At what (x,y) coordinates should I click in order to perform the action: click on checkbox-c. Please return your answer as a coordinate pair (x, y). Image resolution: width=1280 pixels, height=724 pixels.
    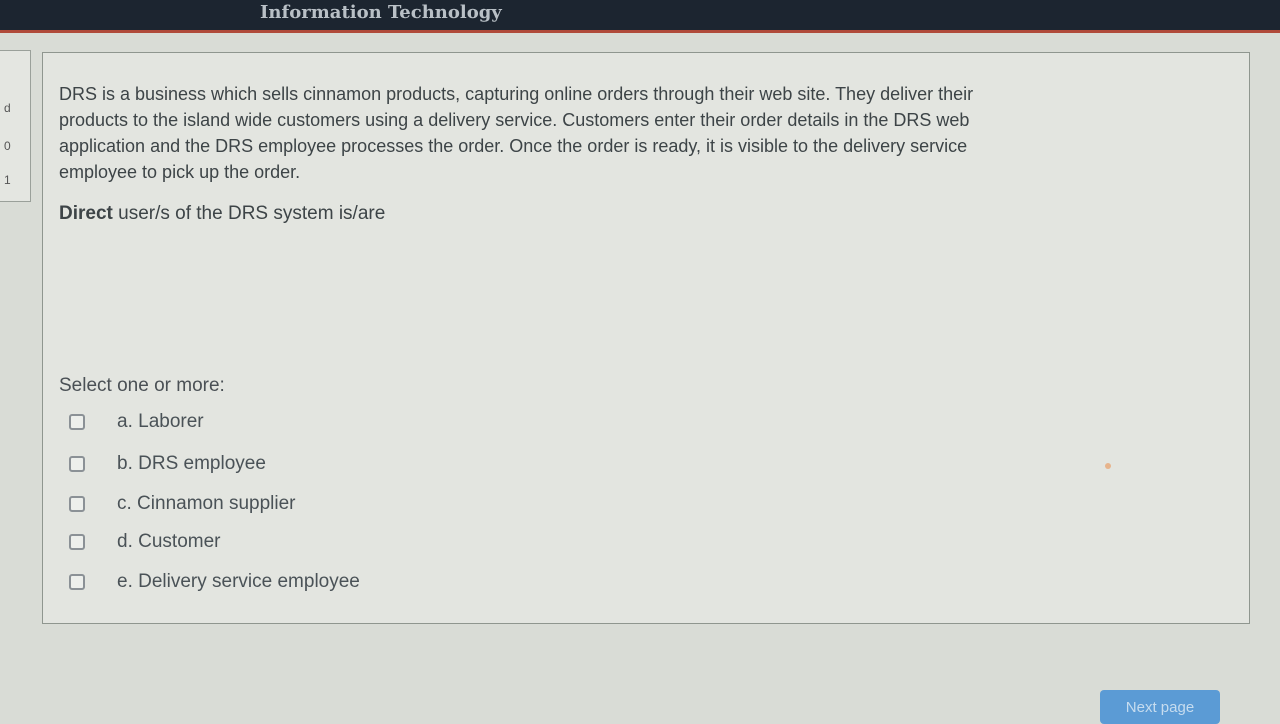
    Looking at the image, I should click on (77, 504).